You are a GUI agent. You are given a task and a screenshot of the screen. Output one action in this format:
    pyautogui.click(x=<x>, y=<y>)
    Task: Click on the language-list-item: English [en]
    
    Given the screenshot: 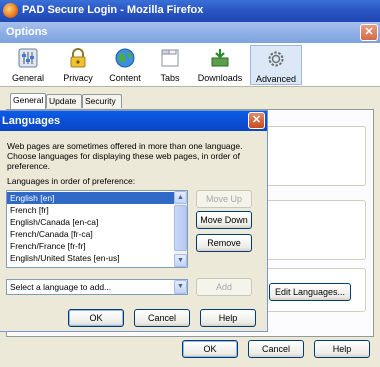 What is the action you would take?
    pyautogui.click(x=91, y=198)
    